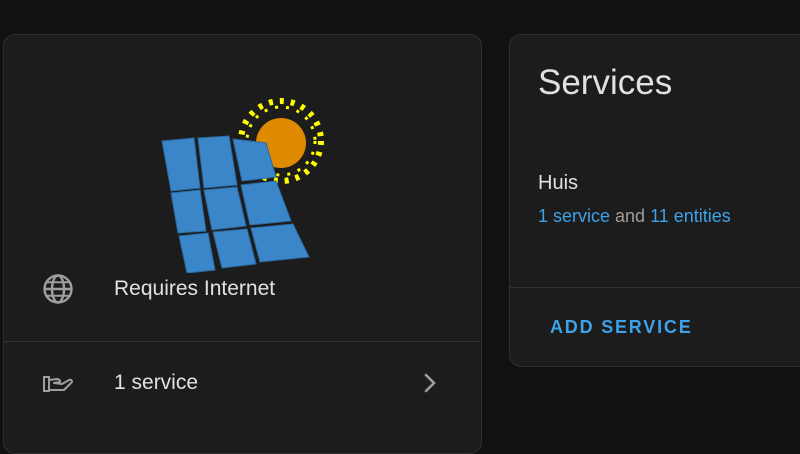 This screenshot has width=800, height=454. What do you see at coordinates (58, 383) in the screenshot?
I see `hand-service-icon` at bounding box center [58, 383].